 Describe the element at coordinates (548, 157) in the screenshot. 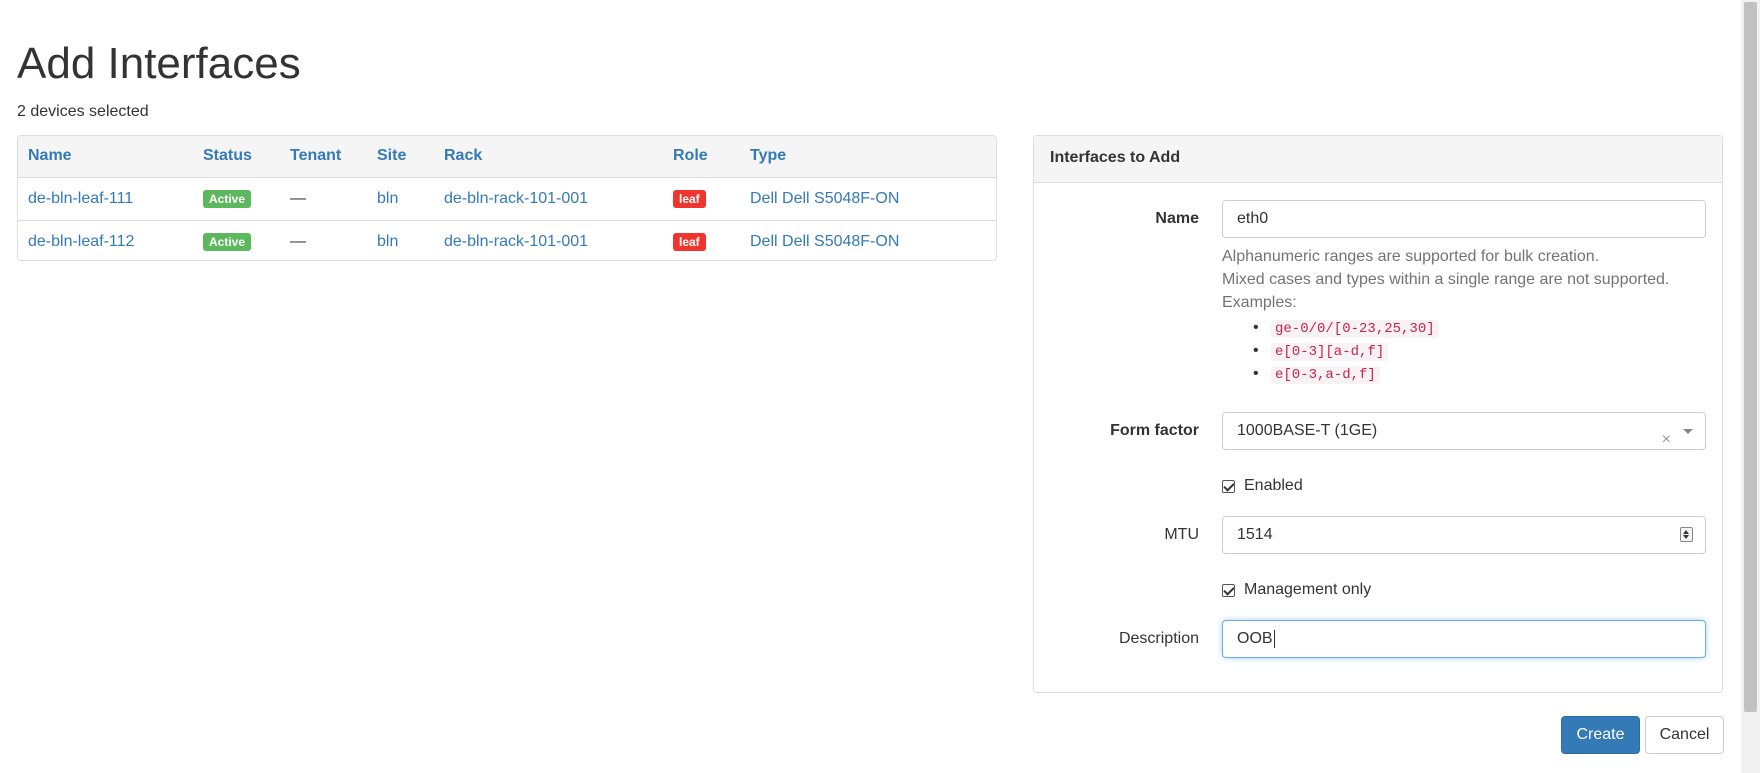

I see `column-header-rack: Rack` at that location.